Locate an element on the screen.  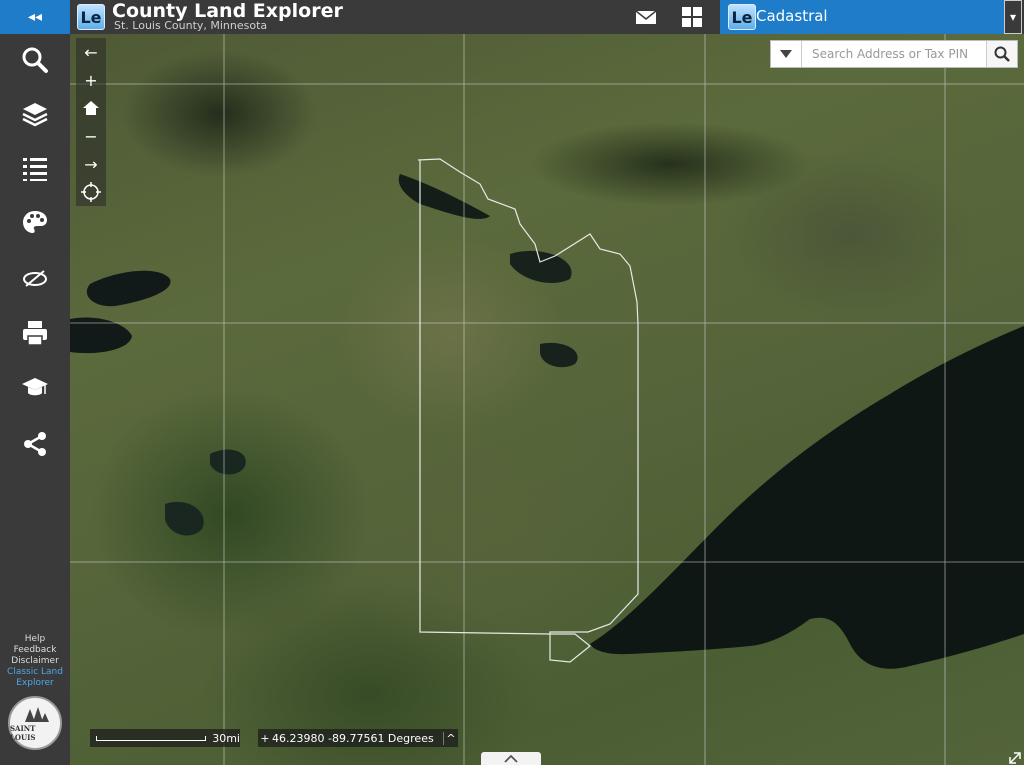
zoom-out-button: − is located at coordinates (91, 136).